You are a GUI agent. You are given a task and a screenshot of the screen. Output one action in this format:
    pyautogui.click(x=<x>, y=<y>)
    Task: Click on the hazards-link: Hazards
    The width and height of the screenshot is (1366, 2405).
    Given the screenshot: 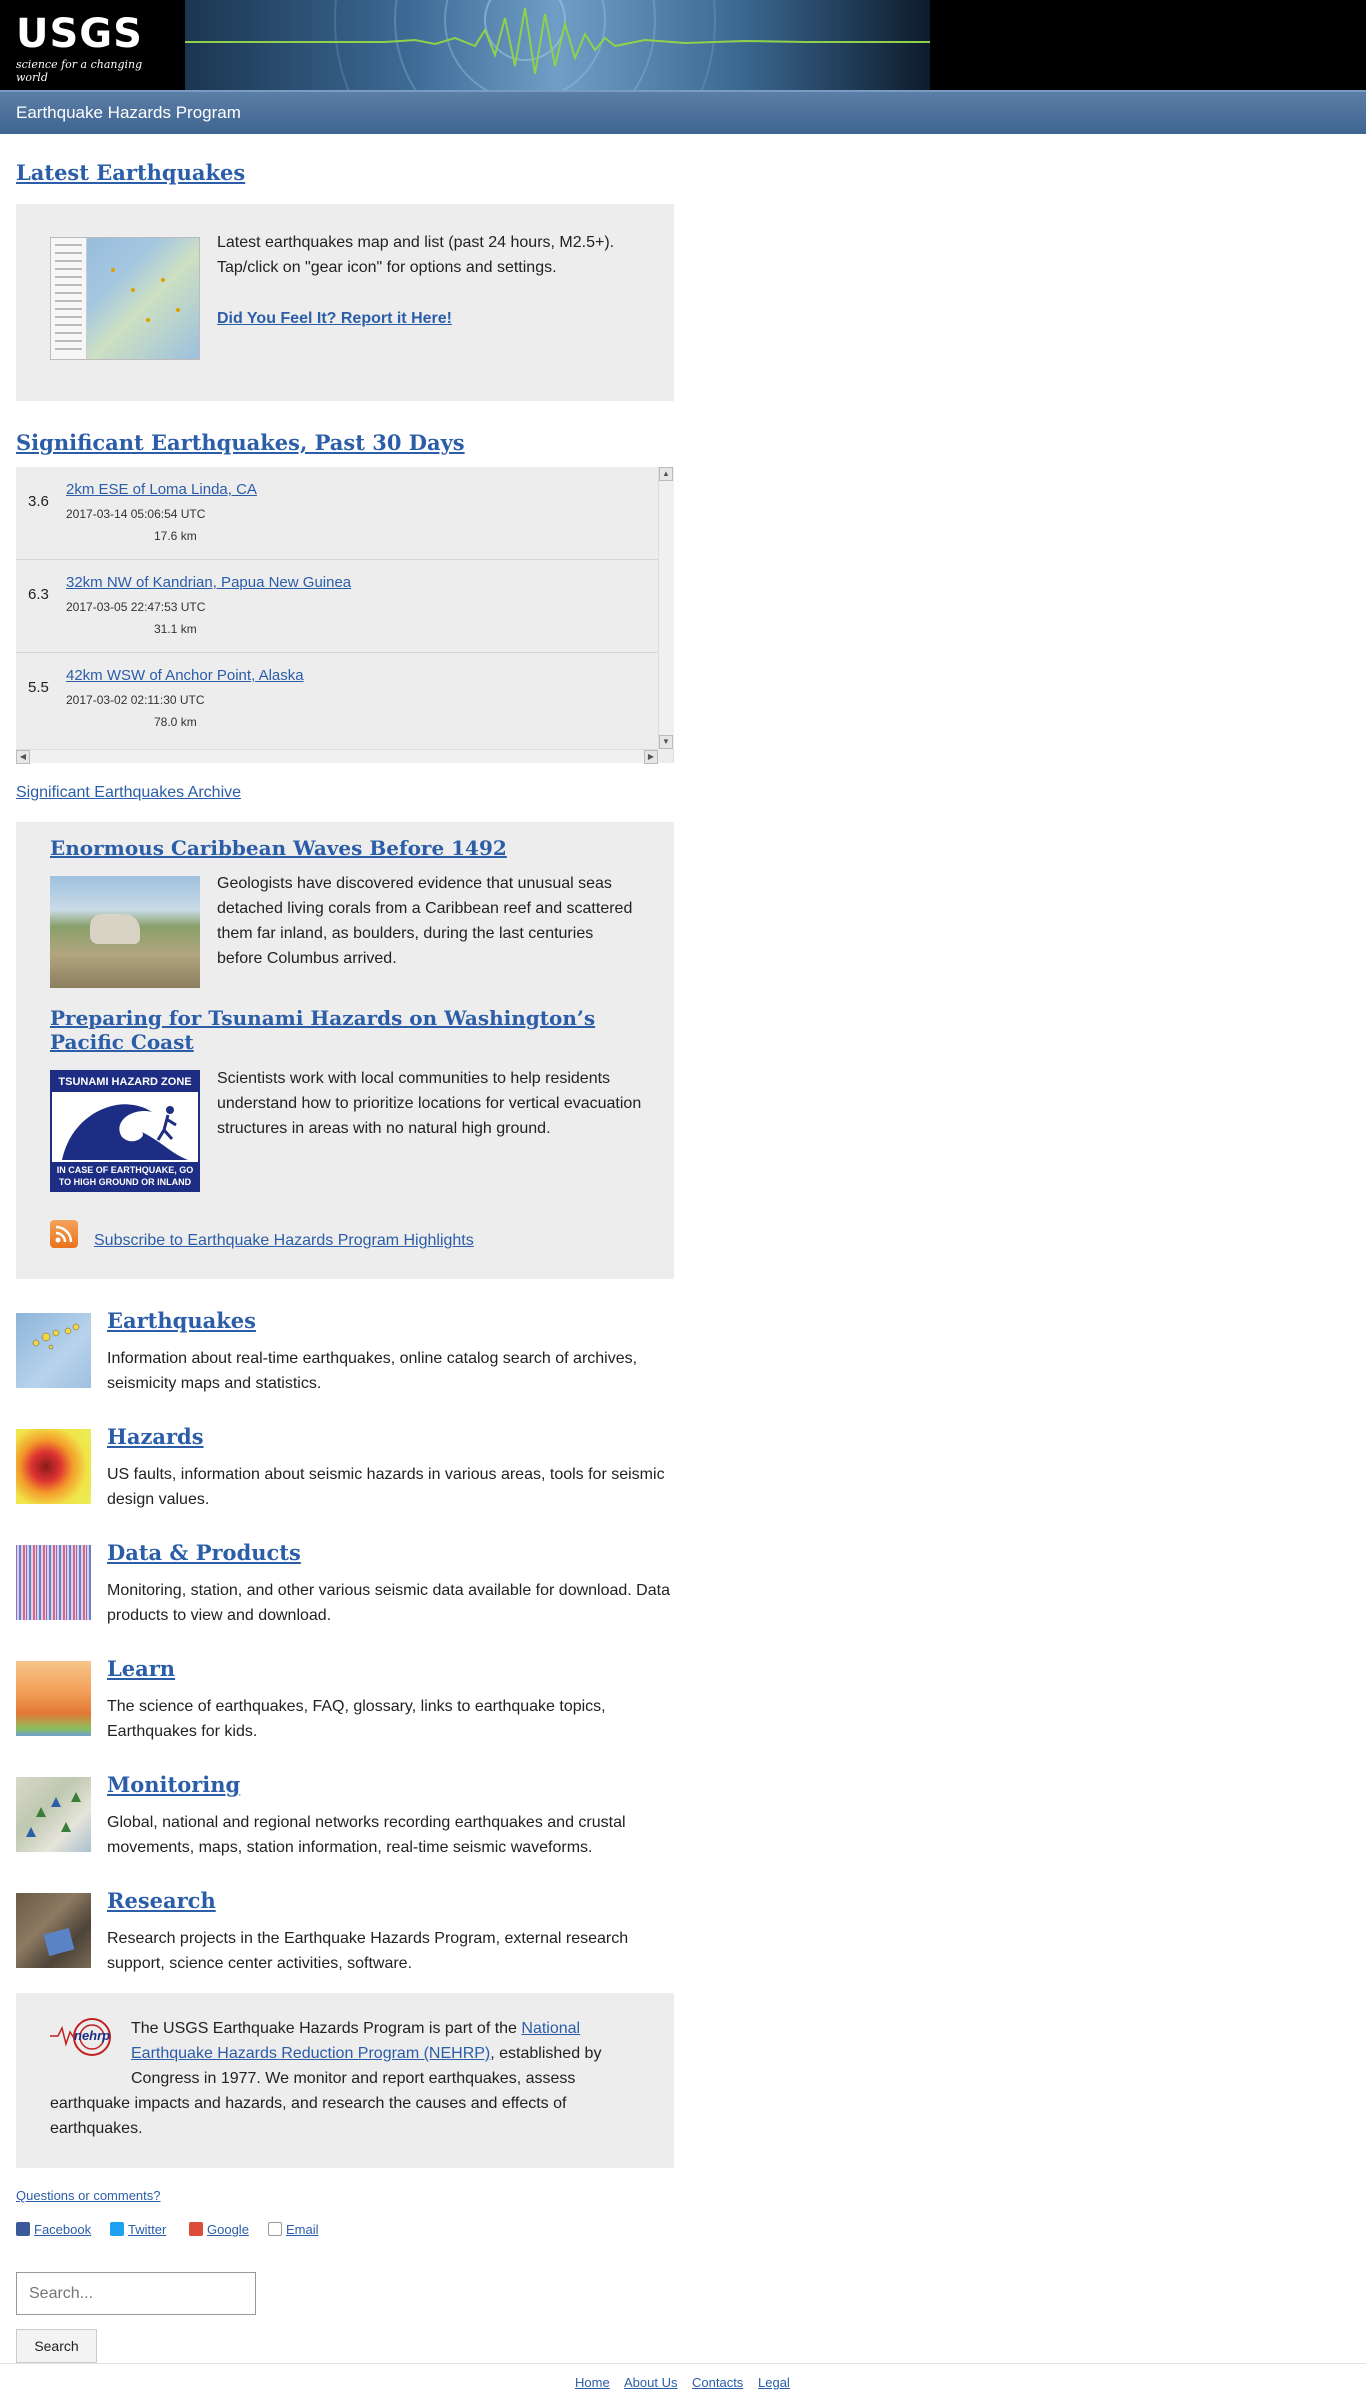 What is the action you would take?
    pyautogui.click(x=155, y=1436)
    